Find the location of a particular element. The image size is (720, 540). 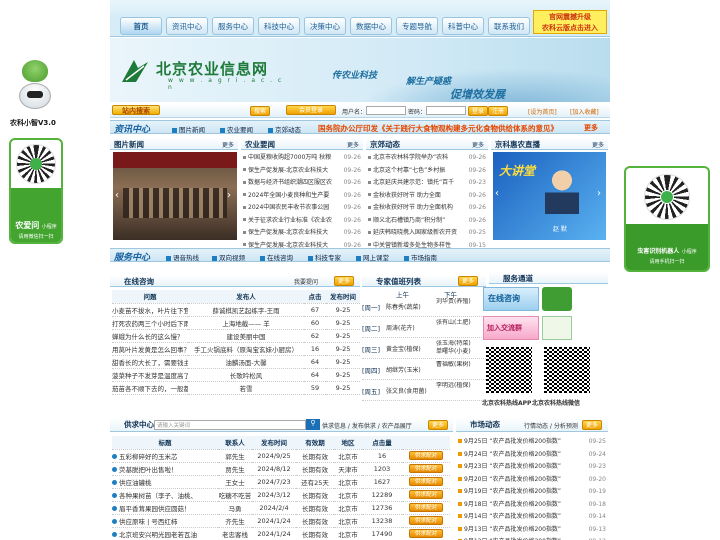

supply-search-input: 请输入关键词 is located at coordinates (230, 425).